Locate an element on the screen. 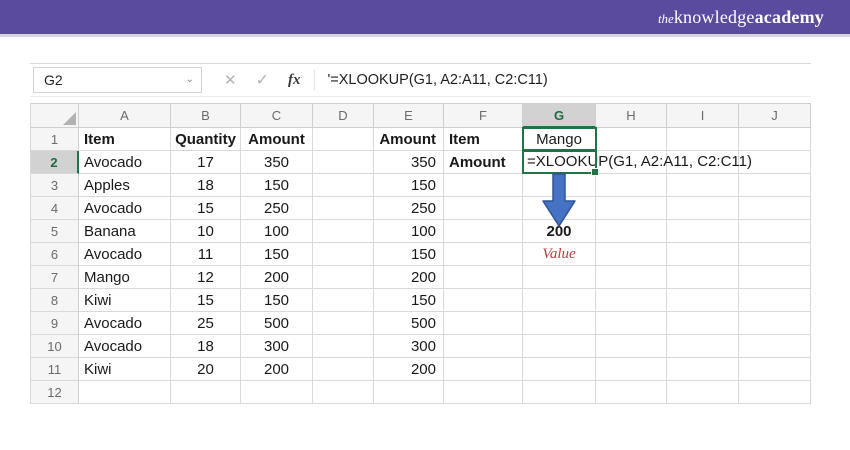  cell-H7 is located at coordinates (631, 277).